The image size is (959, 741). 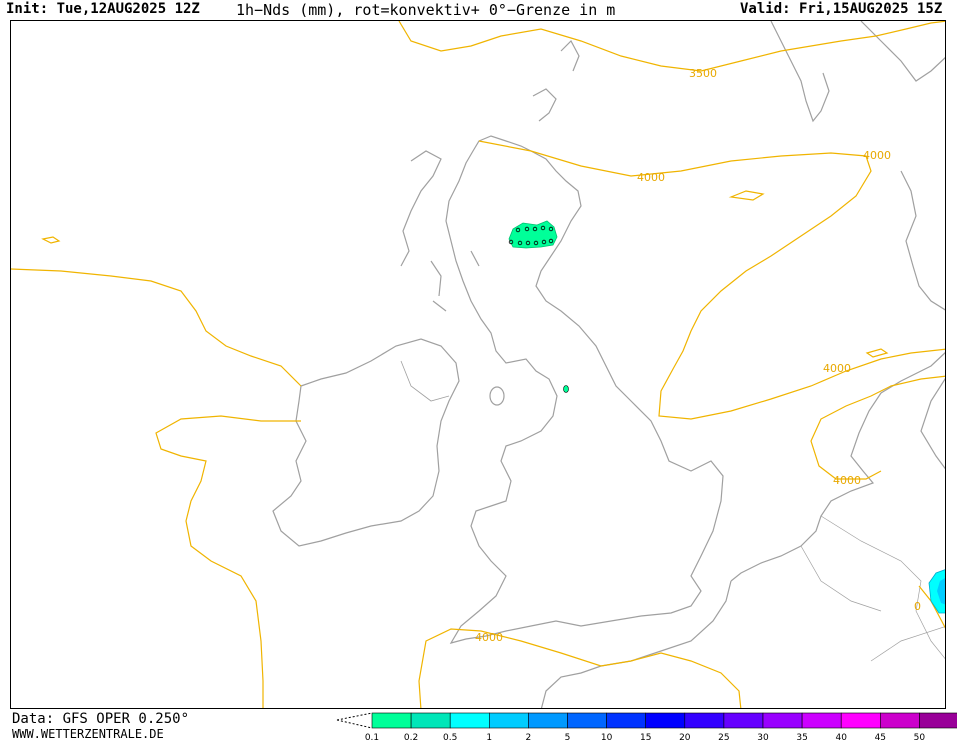 What do you see at coordinates (566, 389) in the screenshot?
I see `precip-small-spot` at bounding box center [566, 389].